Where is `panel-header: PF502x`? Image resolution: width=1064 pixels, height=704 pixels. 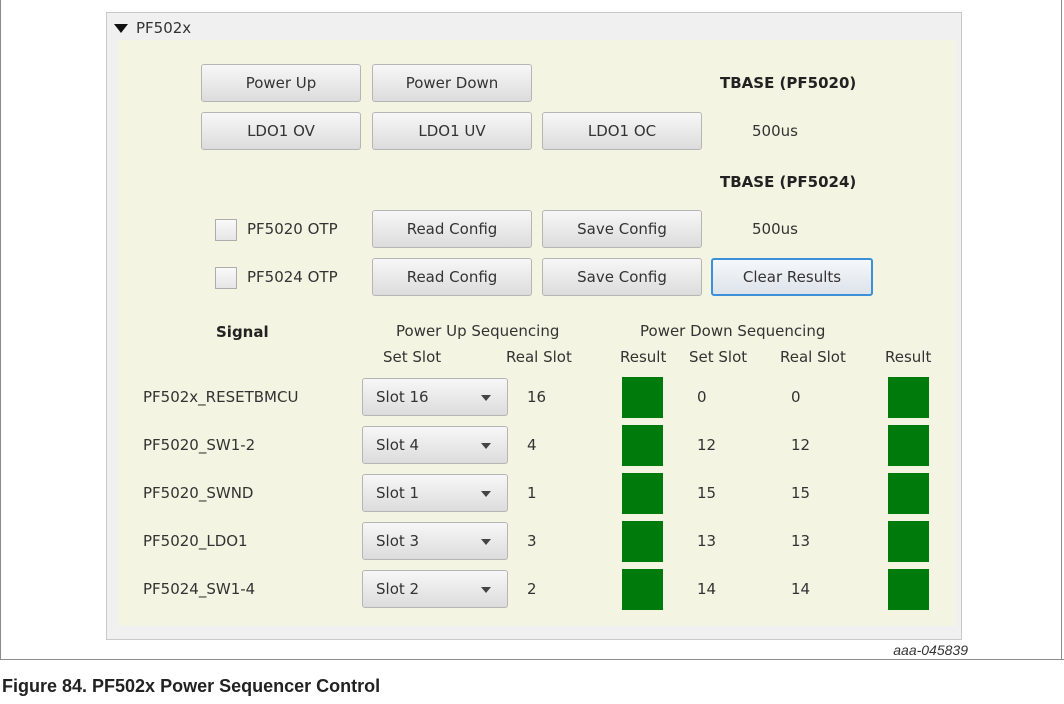
panel-header: PF502x is located at coordinates (156, 28).